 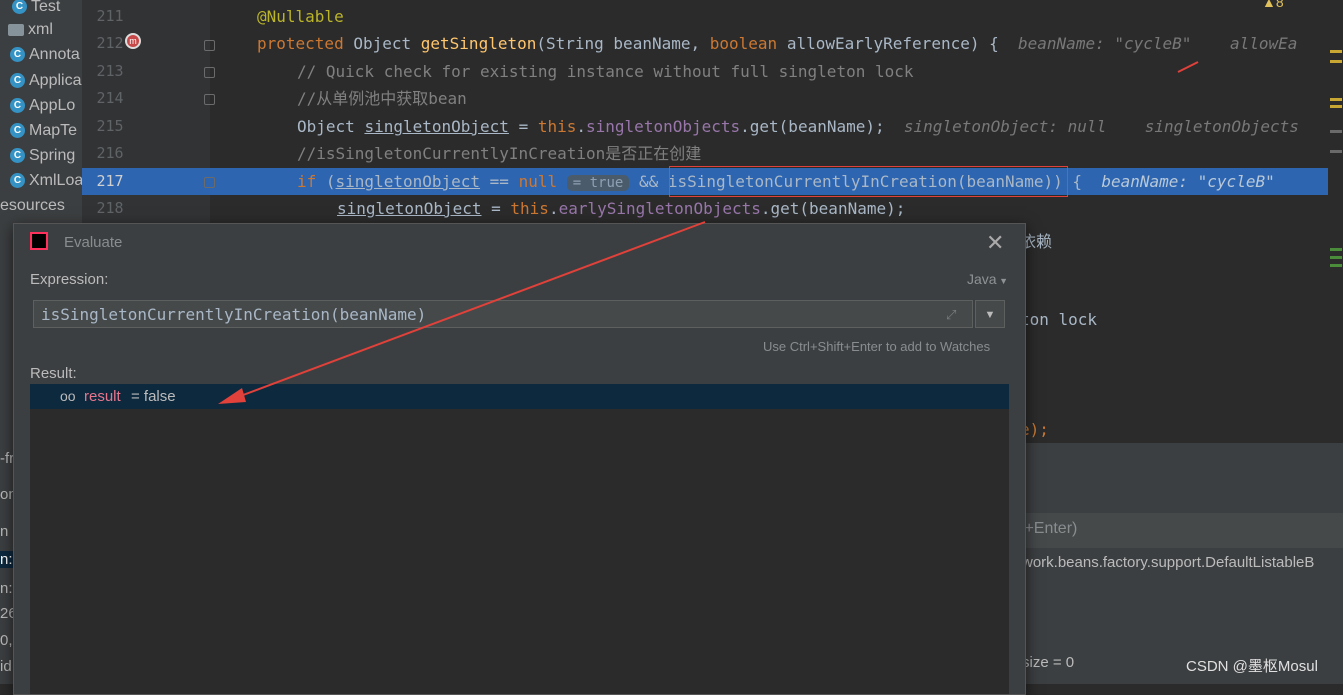 What do you see at coordinates (300, 16) in the screenshot?
I see `code-line-211: @Nullable` at bounding box center [300, 16].